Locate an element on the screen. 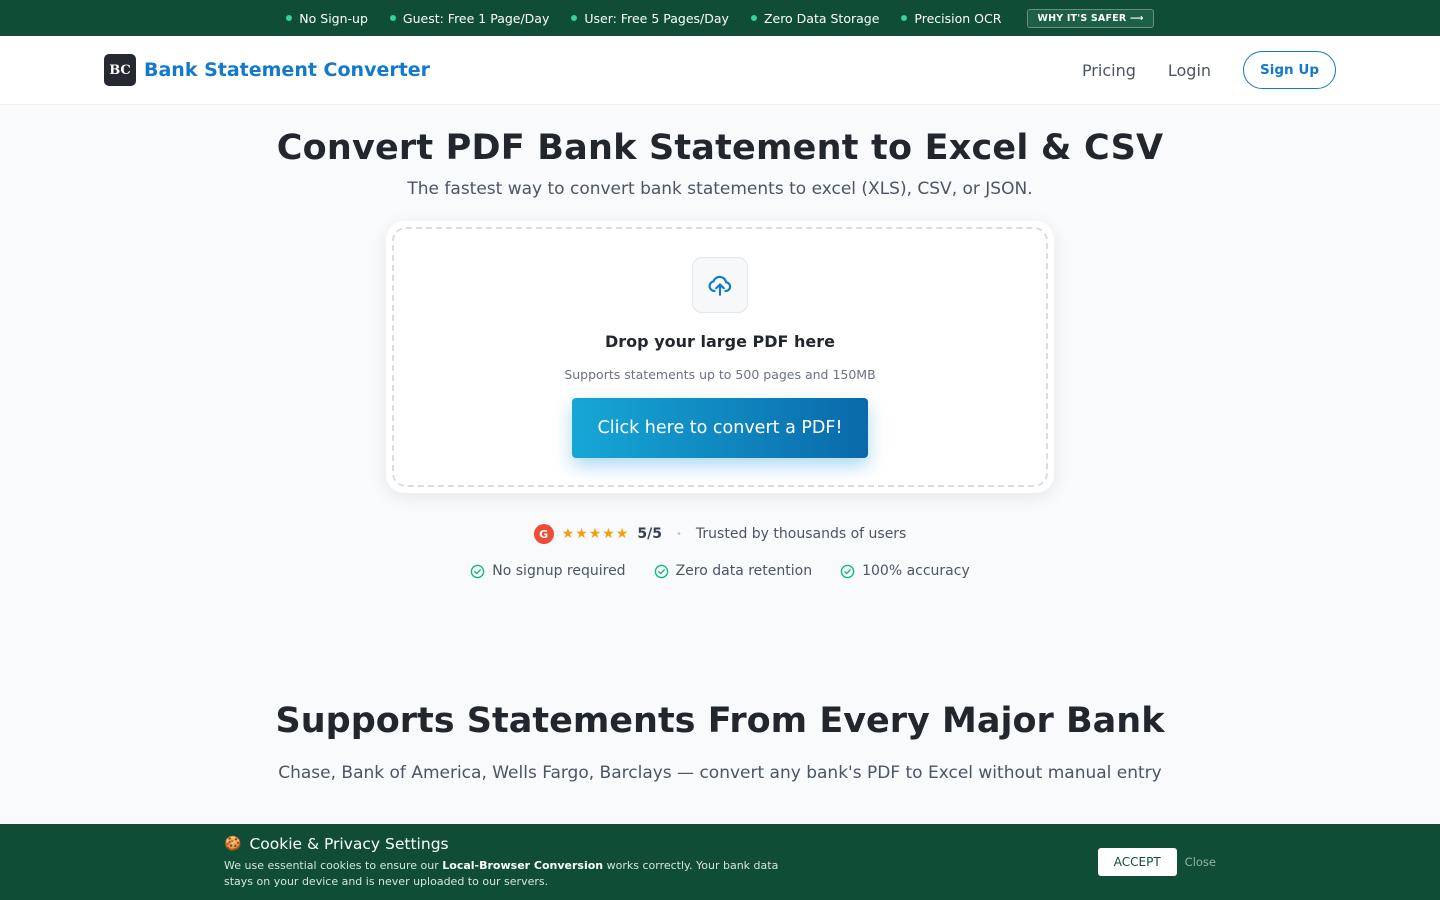 Image resolution: width=1440 pixels, height=900 pixels. brand-logo: BC is located at coordinates (120, 70).